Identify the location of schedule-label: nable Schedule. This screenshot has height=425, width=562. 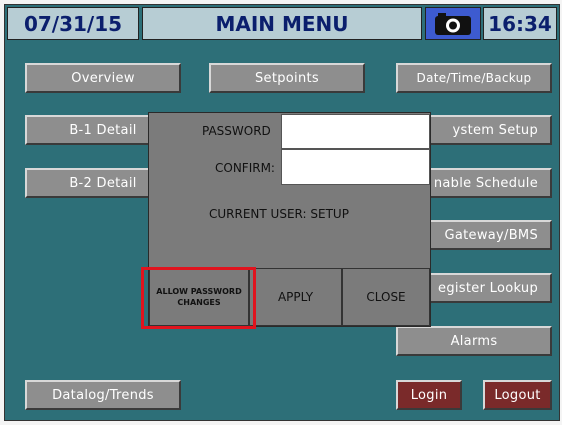
(485, 183).